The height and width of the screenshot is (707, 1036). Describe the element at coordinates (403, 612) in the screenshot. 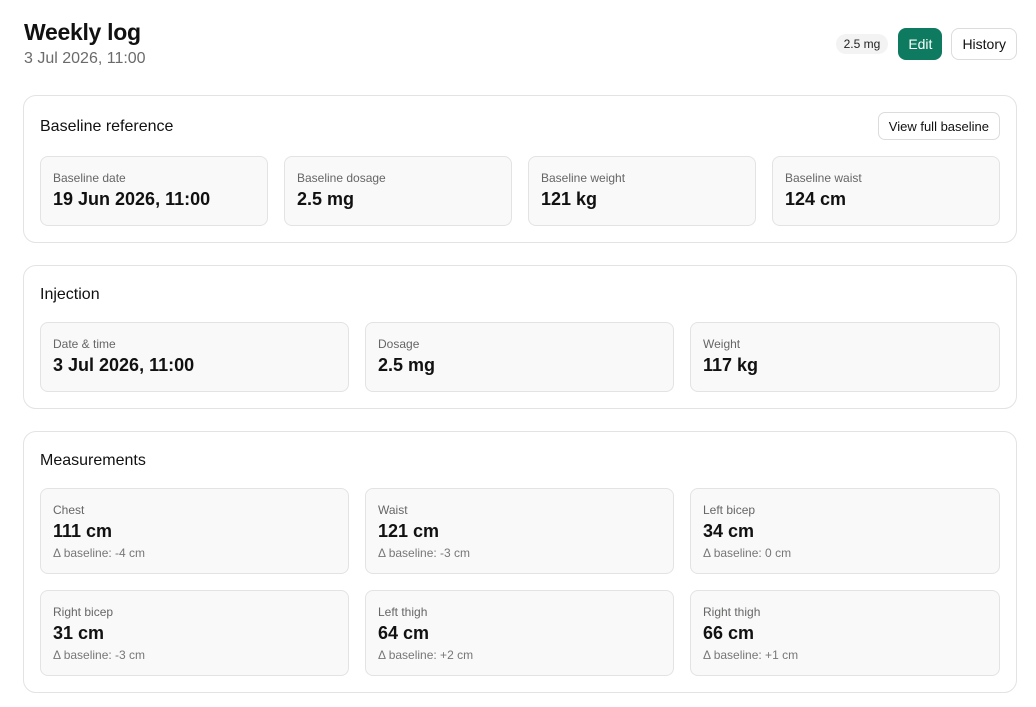

I see `tile-label: Left thigh` at that location.